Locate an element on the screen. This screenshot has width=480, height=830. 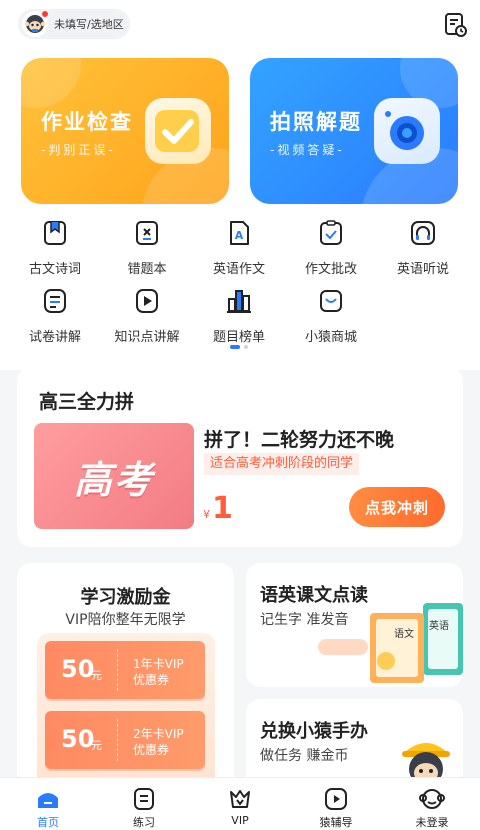
tools-page-indicator is located at coordinates (240, 347).